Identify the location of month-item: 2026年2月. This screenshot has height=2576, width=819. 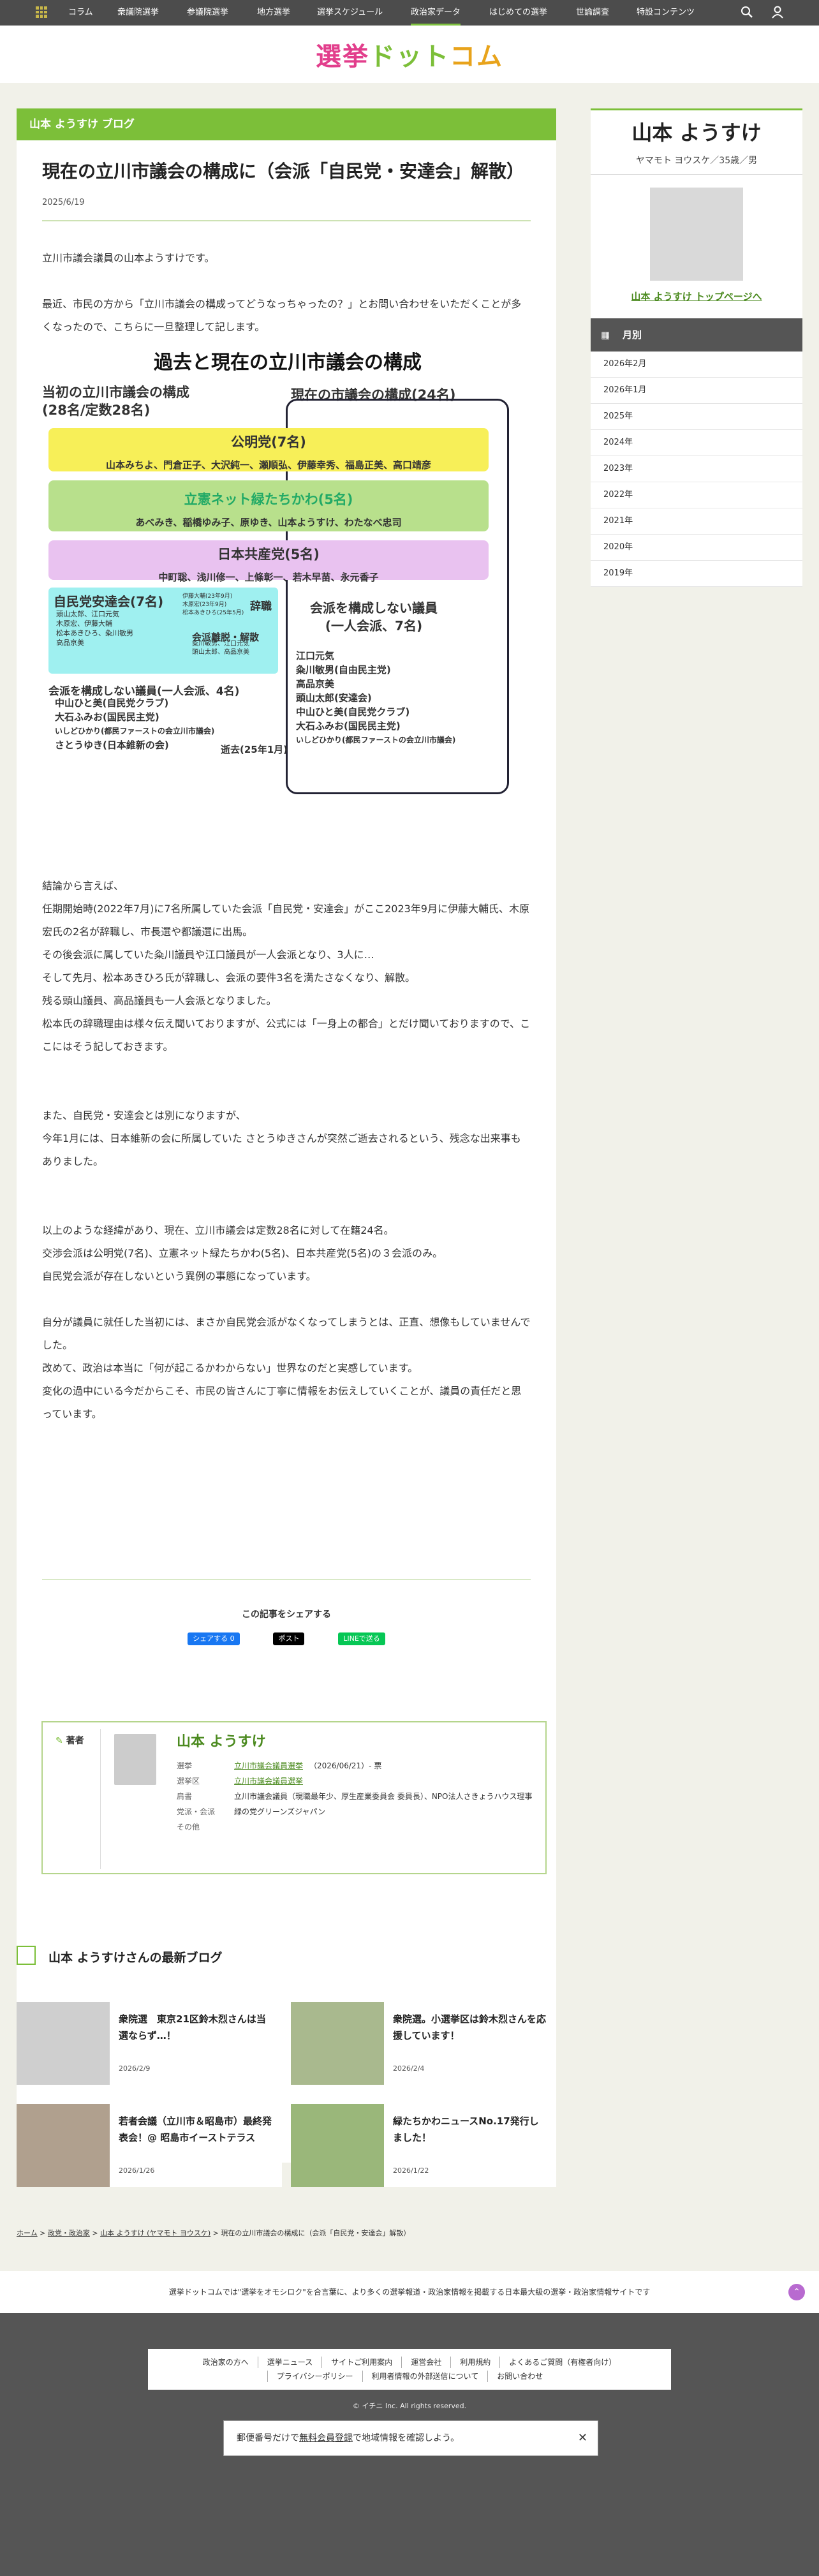
(696, 365).